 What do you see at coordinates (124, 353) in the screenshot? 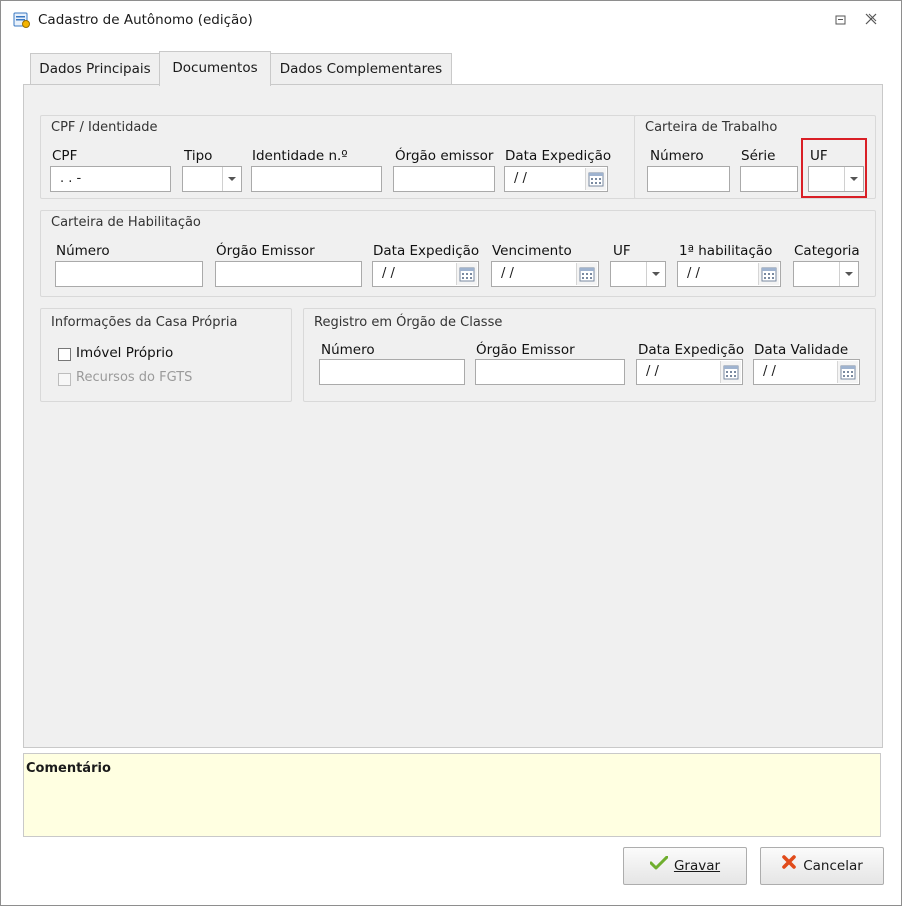
I see `imovel-proprio-label: Imóvel Próprio` at bounding box center [124, 353].